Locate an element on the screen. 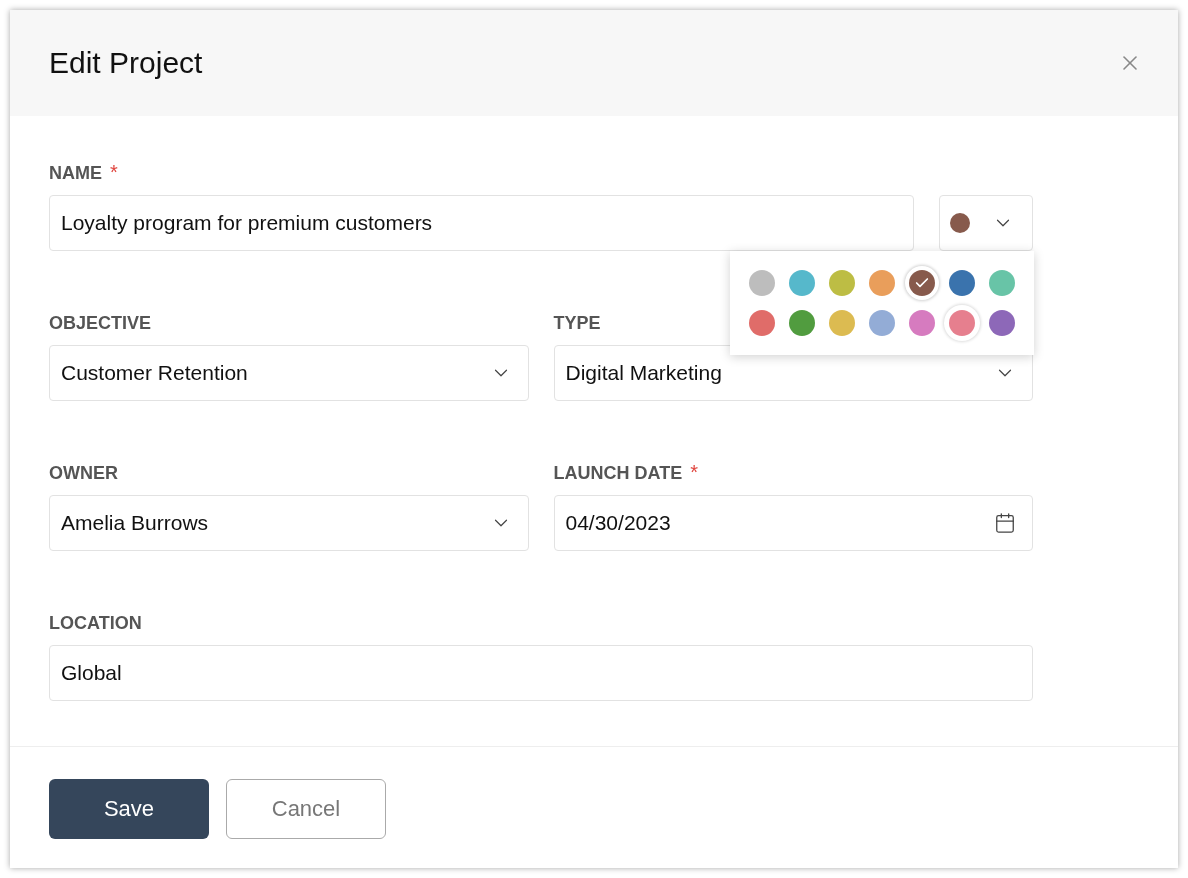  save-button: Save is located at coordinates (129, 809).